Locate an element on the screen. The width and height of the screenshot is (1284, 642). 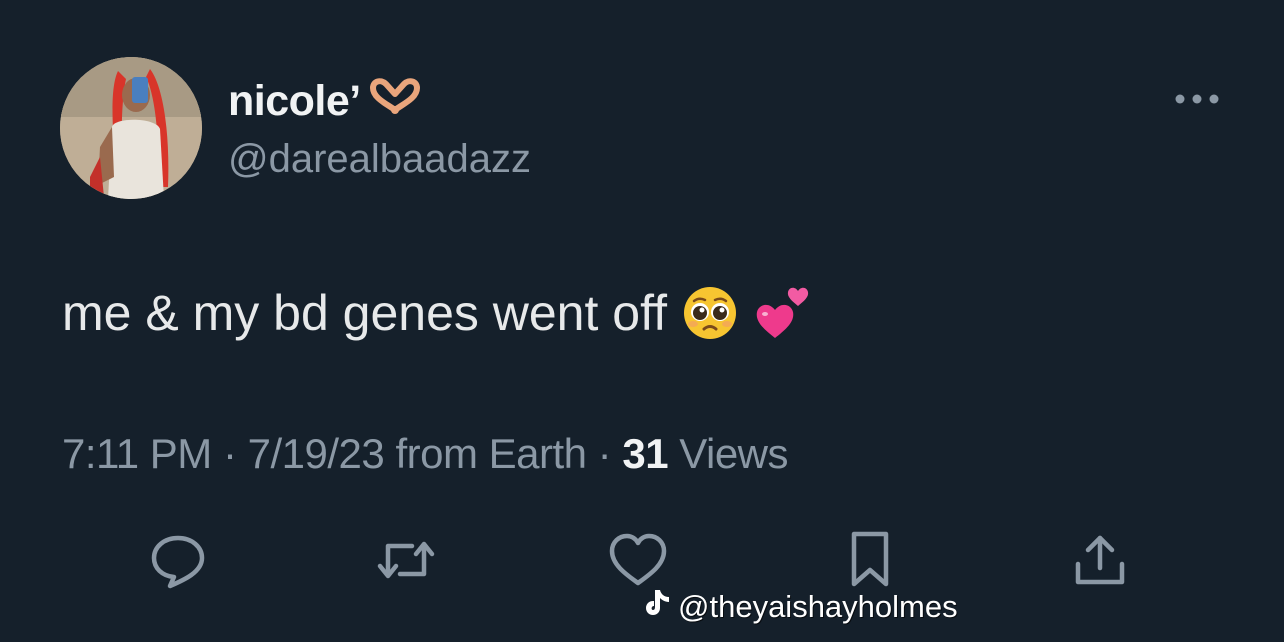
avatar-photo is located at coordinates (131, 128).